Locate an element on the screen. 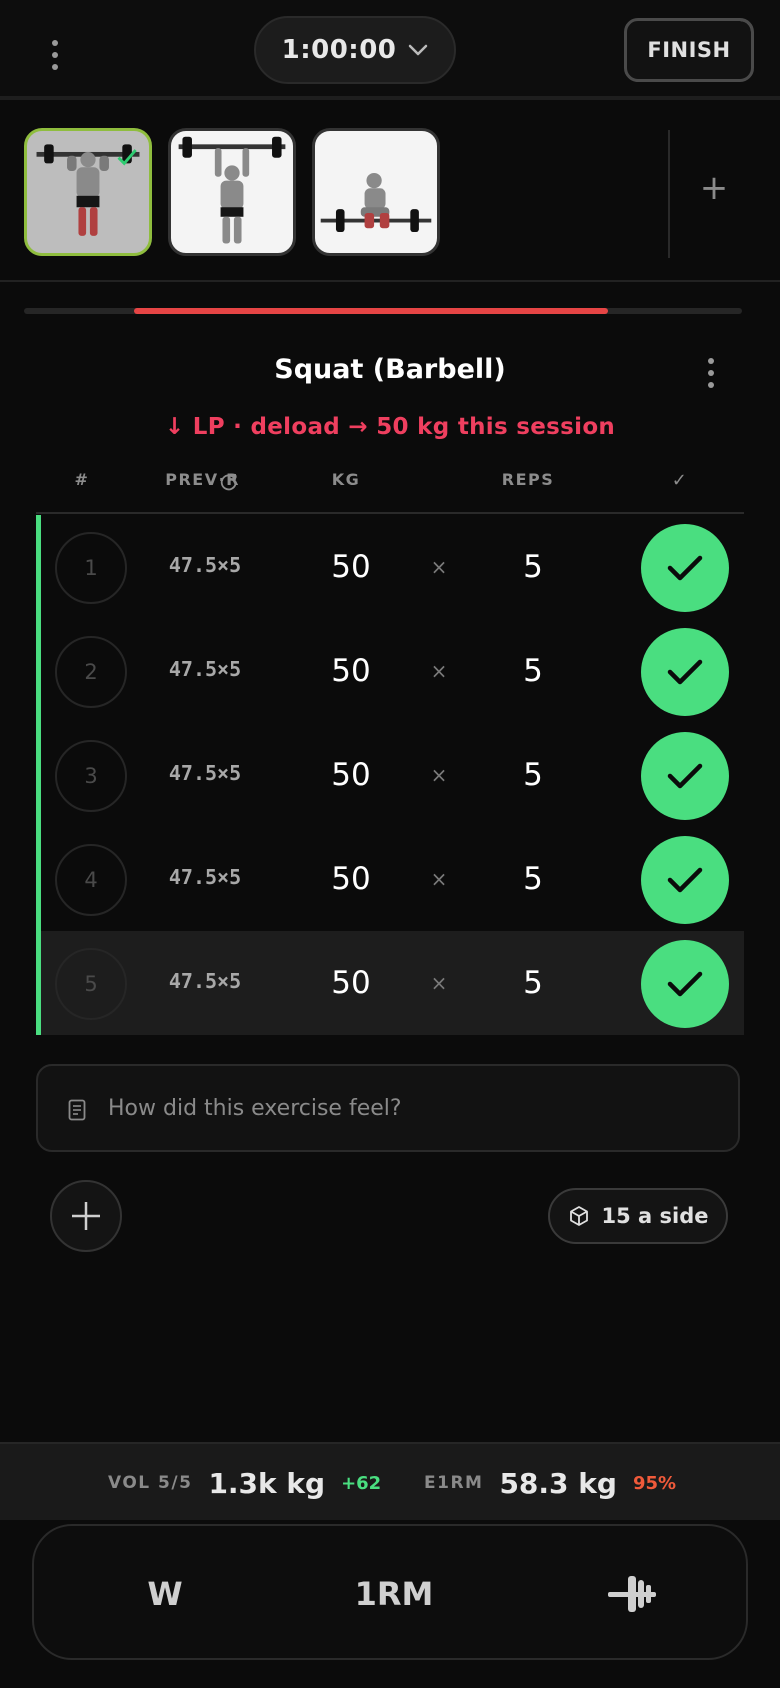 This screenshot has width=780, height=1688. squat-illustration is located at coordinates (376, 202).